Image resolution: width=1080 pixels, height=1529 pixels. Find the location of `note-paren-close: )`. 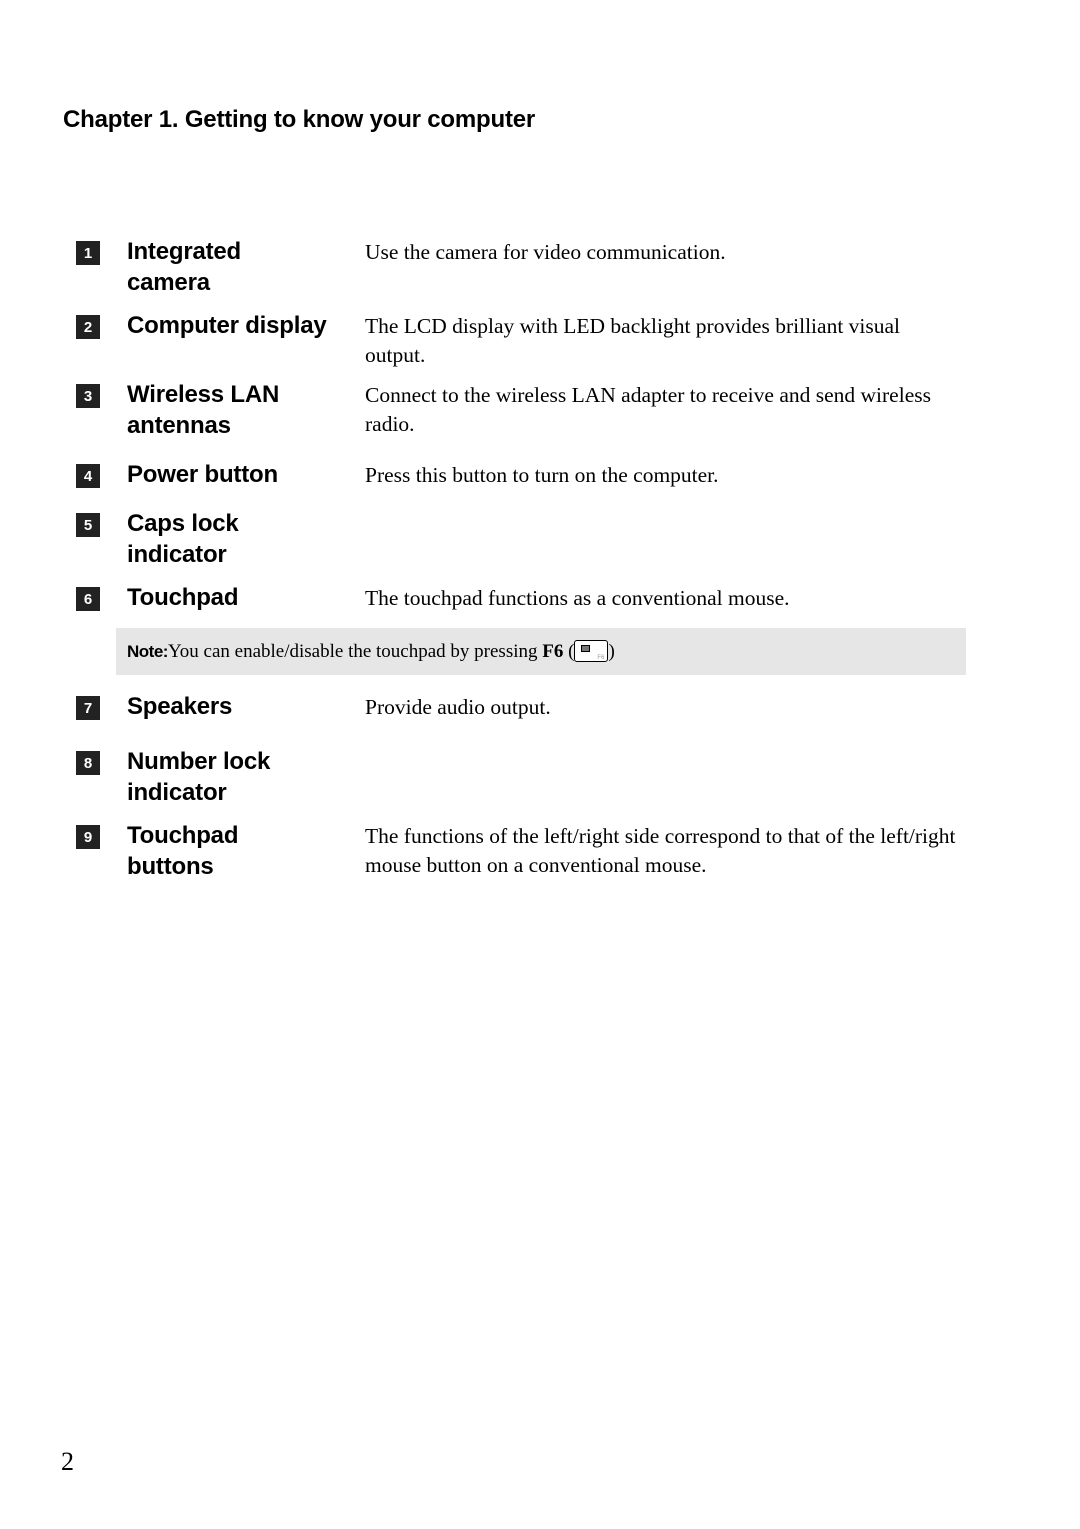

note-paren-close: ) is located at coordinates (611, 651).